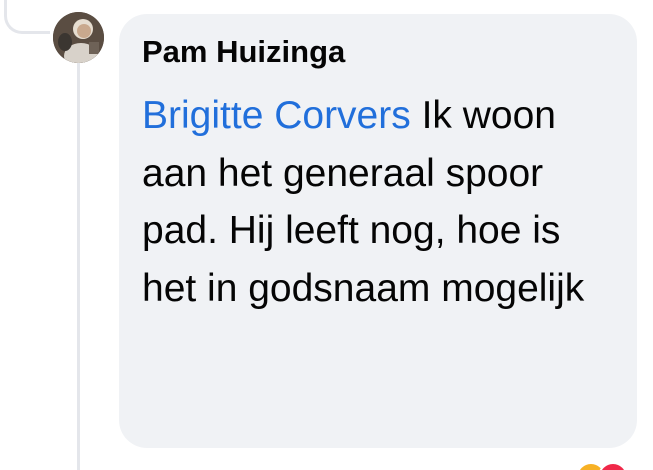 The width and height of the screenshot is (653, 470). I want to click on reaction-icons, so click(602, 466).